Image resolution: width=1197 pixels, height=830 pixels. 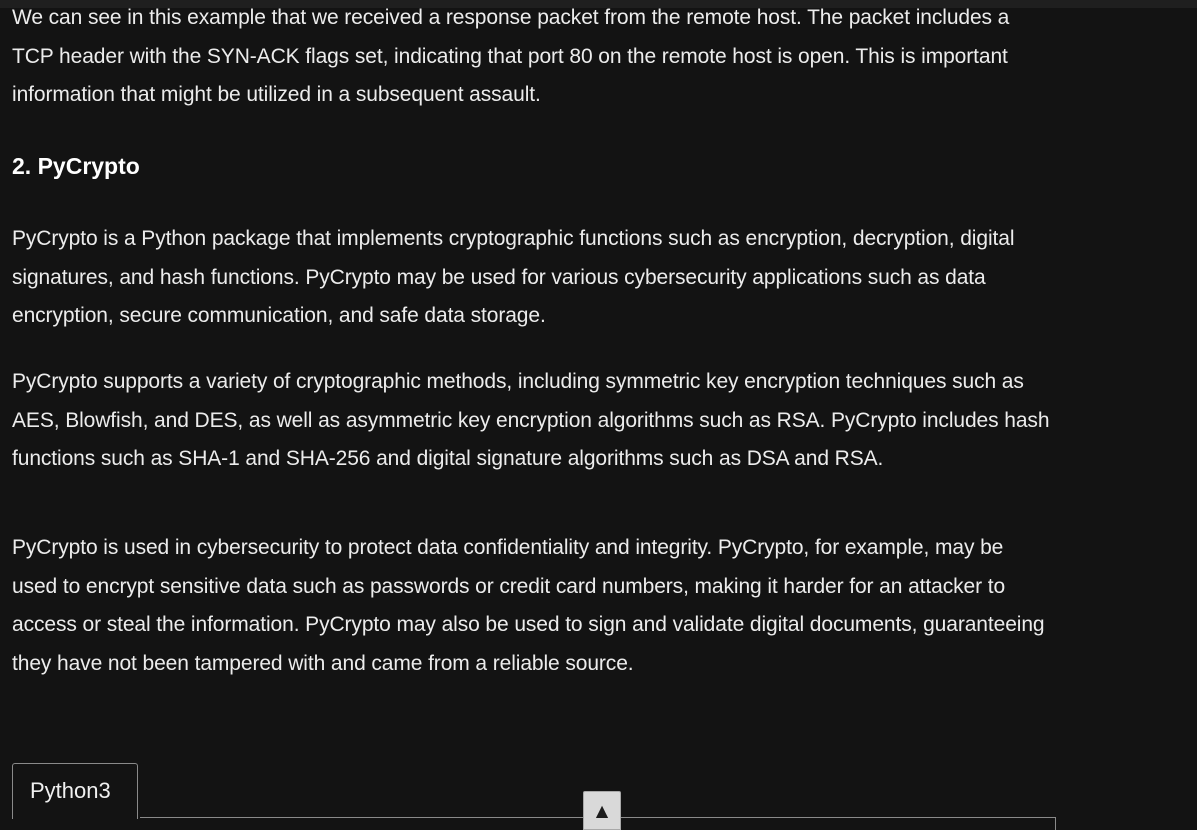 I want to click on triangle-up-icon: ▲, so click(x=602, y=810).